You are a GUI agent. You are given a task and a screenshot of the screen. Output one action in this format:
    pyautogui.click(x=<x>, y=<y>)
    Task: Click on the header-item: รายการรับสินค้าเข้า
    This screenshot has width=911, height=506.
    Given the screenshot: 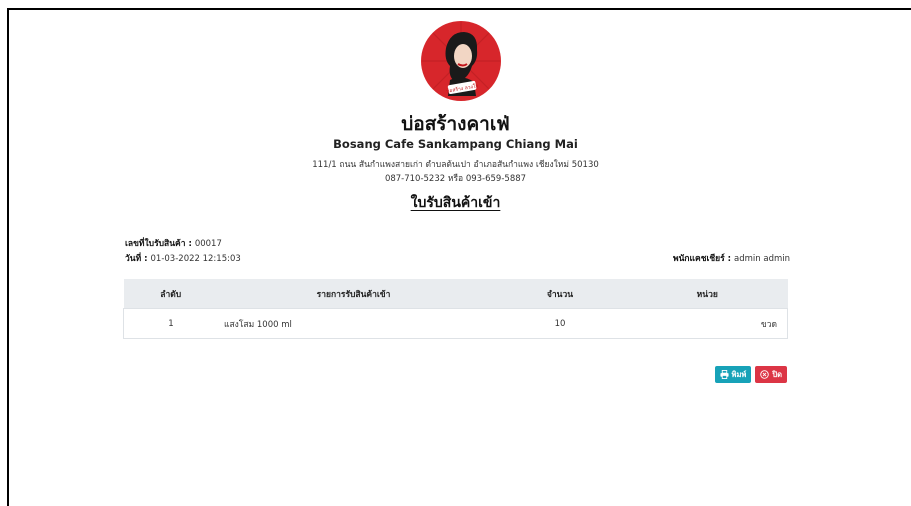 What is the action you would take?
    pyautogui.click(x=353, y=294)
    